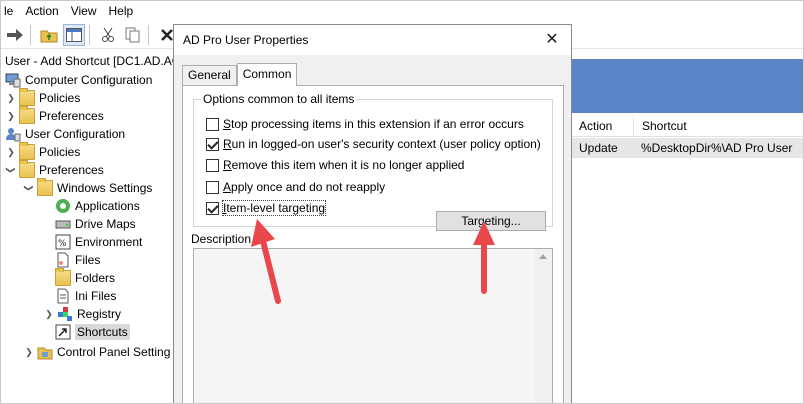  Describe the element at coordinates (121, 11) in the screenshot. I see `menu-help: Help` at that location.